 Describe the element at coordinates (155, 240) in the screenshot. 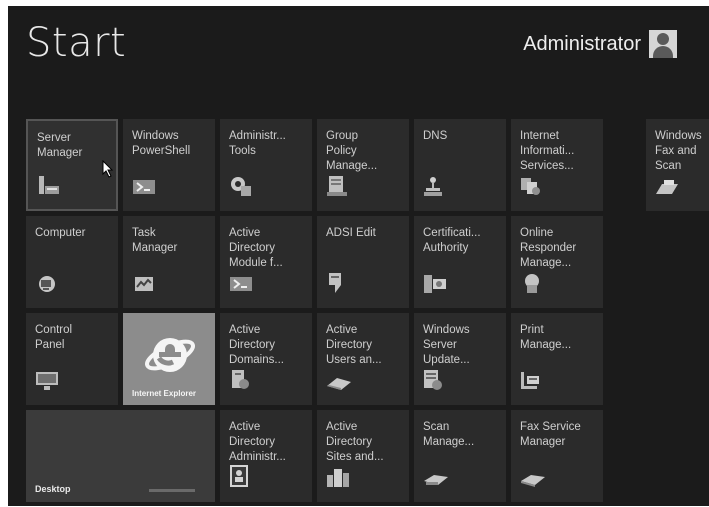

I see `tile-label: Task Manager` at that location.